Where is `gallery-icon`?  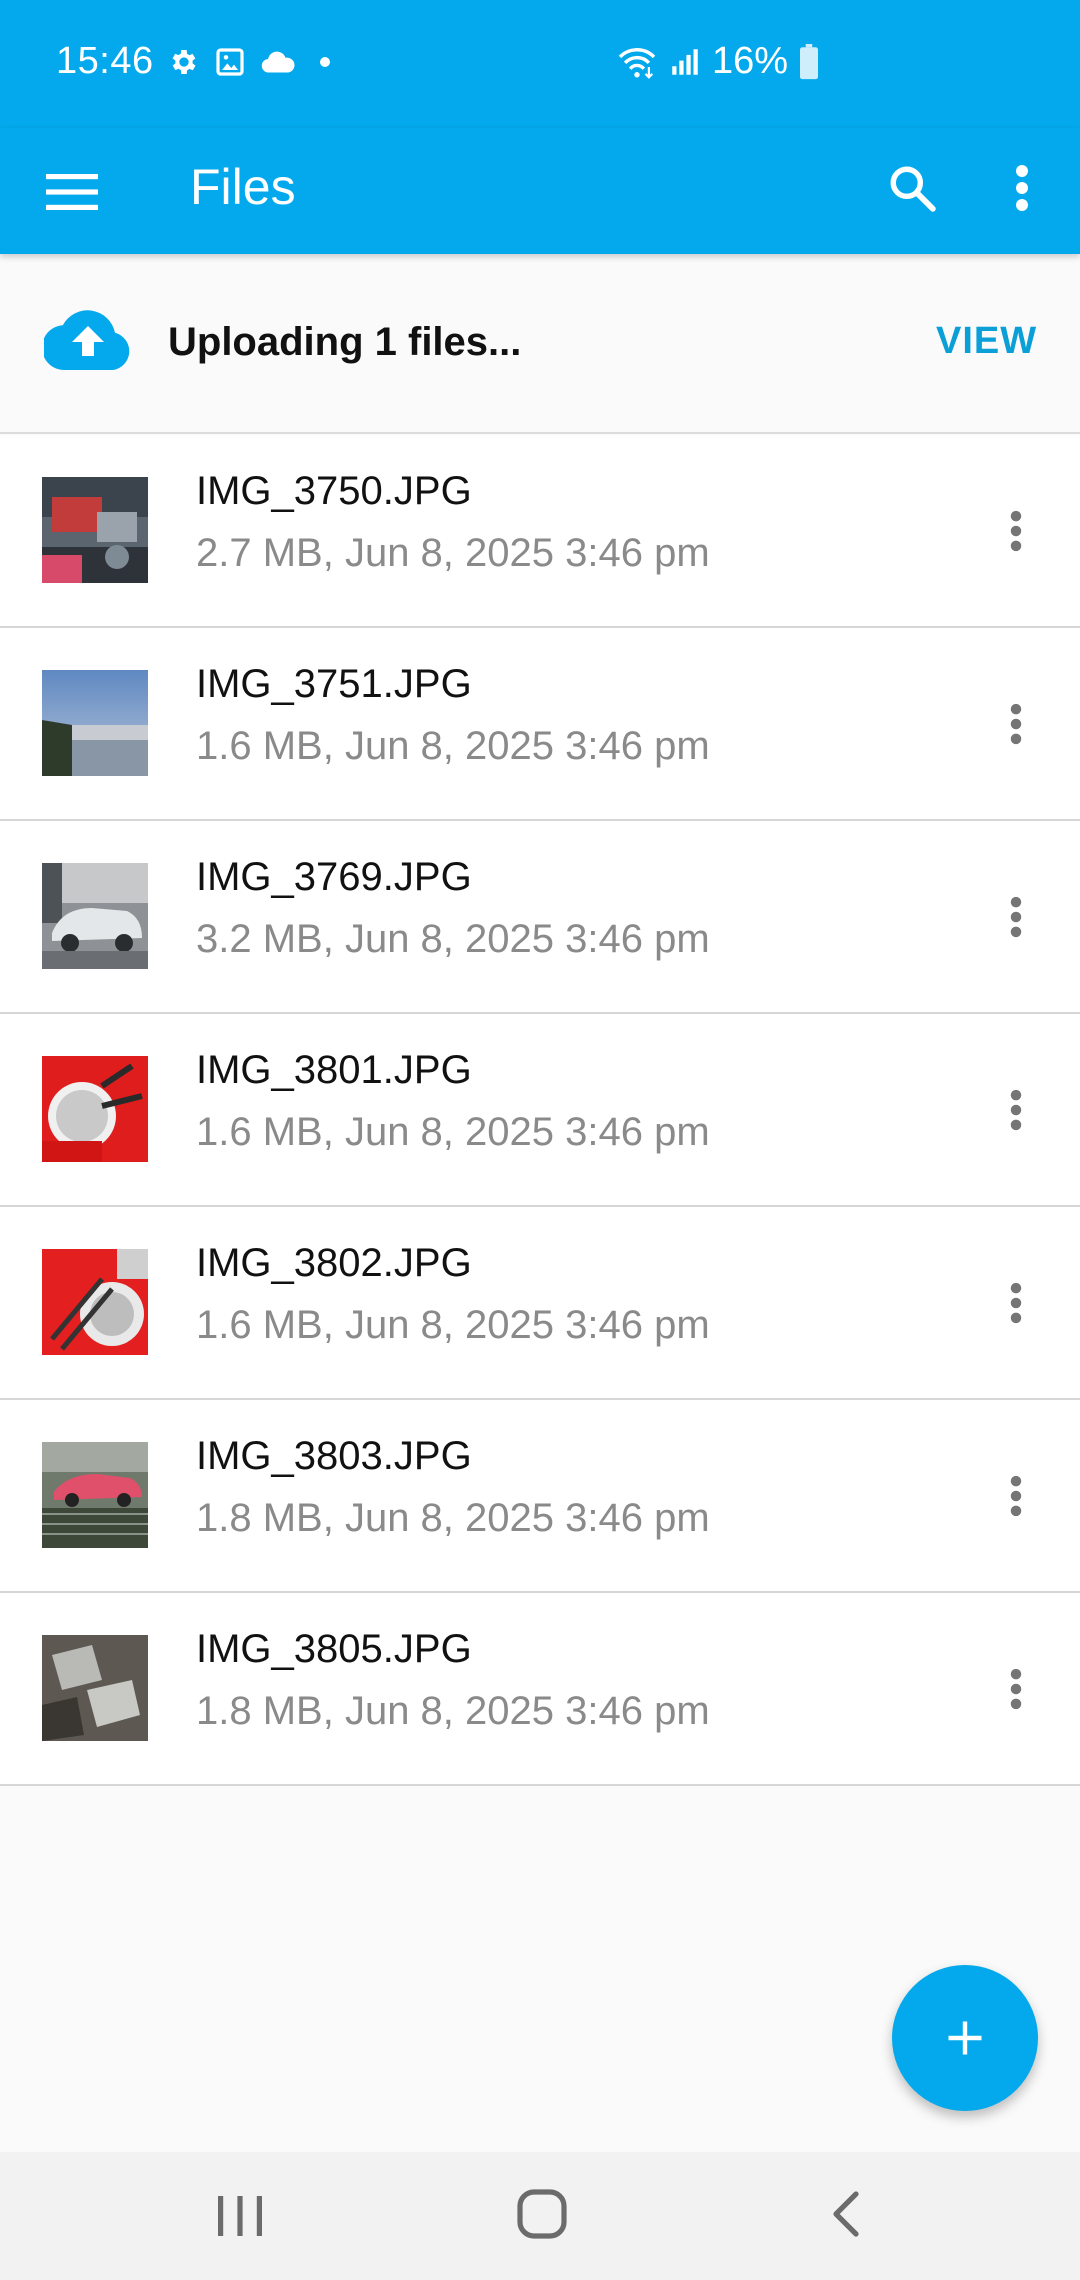 gallery-icon is located at coordinates (230, 62).